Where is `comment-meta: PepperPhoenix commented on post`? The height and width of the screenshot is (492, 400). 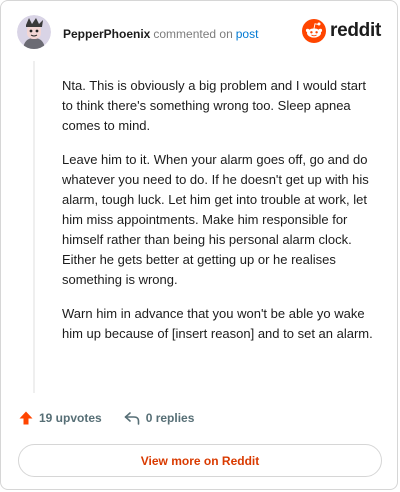 comment-meta: PepperPhoenix commented on post is located at coordinates (160, 34).